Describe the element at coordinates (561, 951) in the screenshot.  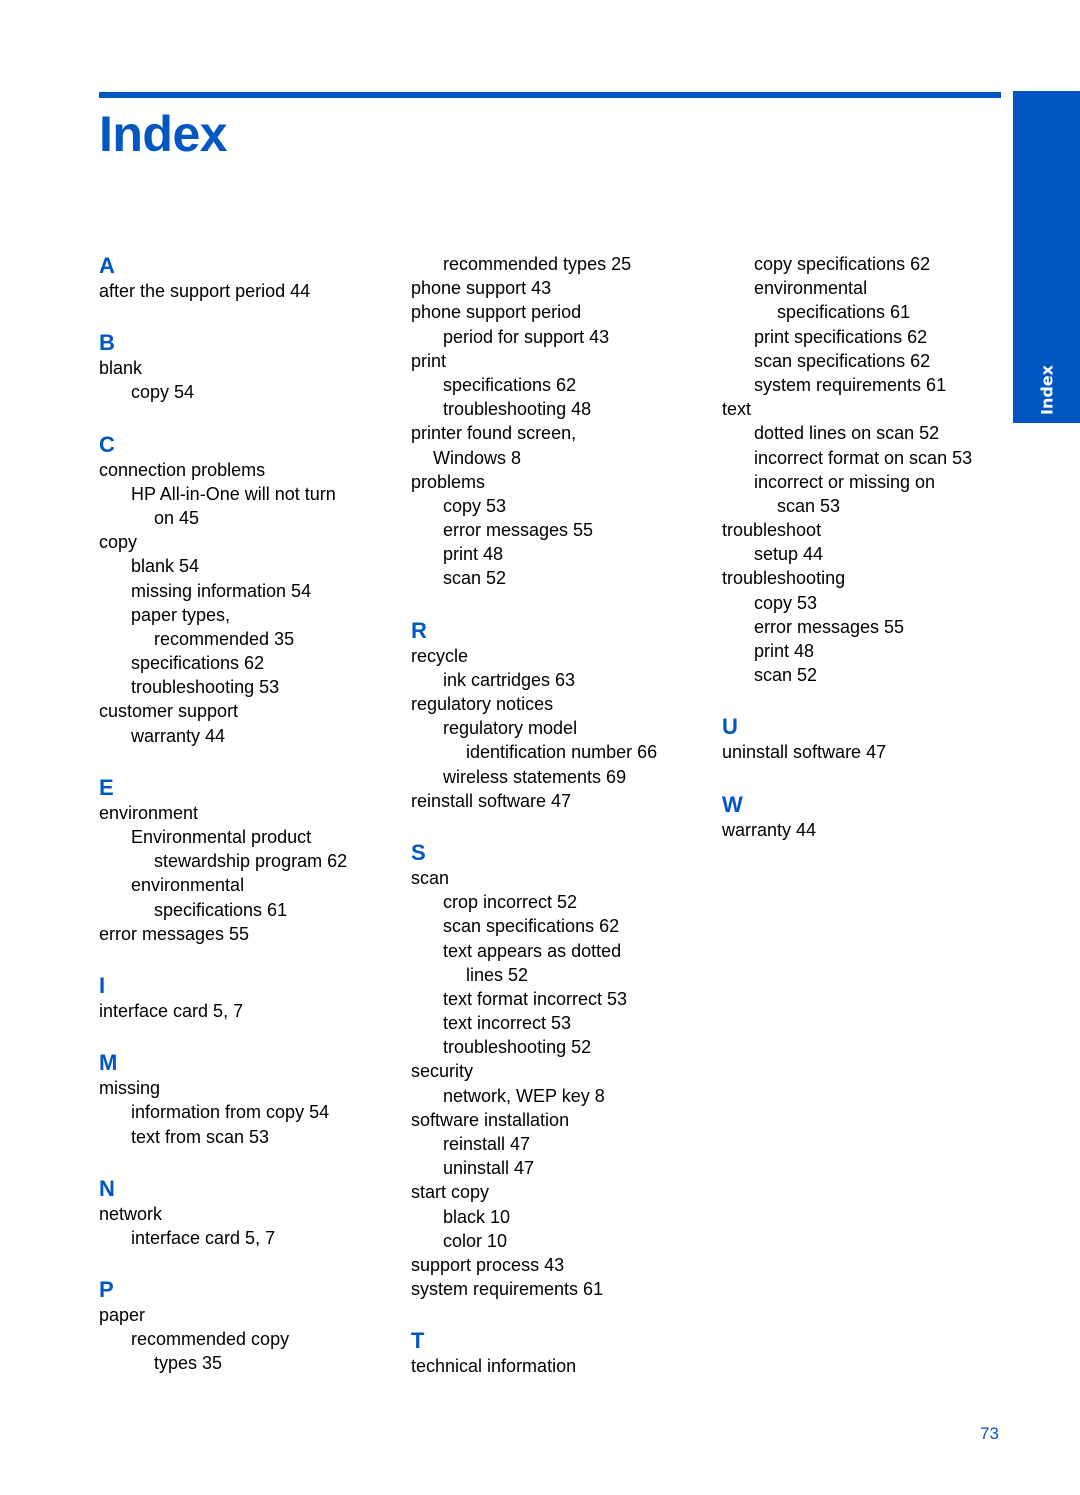
I see `index-subentry: text appears as dotted` at that location.